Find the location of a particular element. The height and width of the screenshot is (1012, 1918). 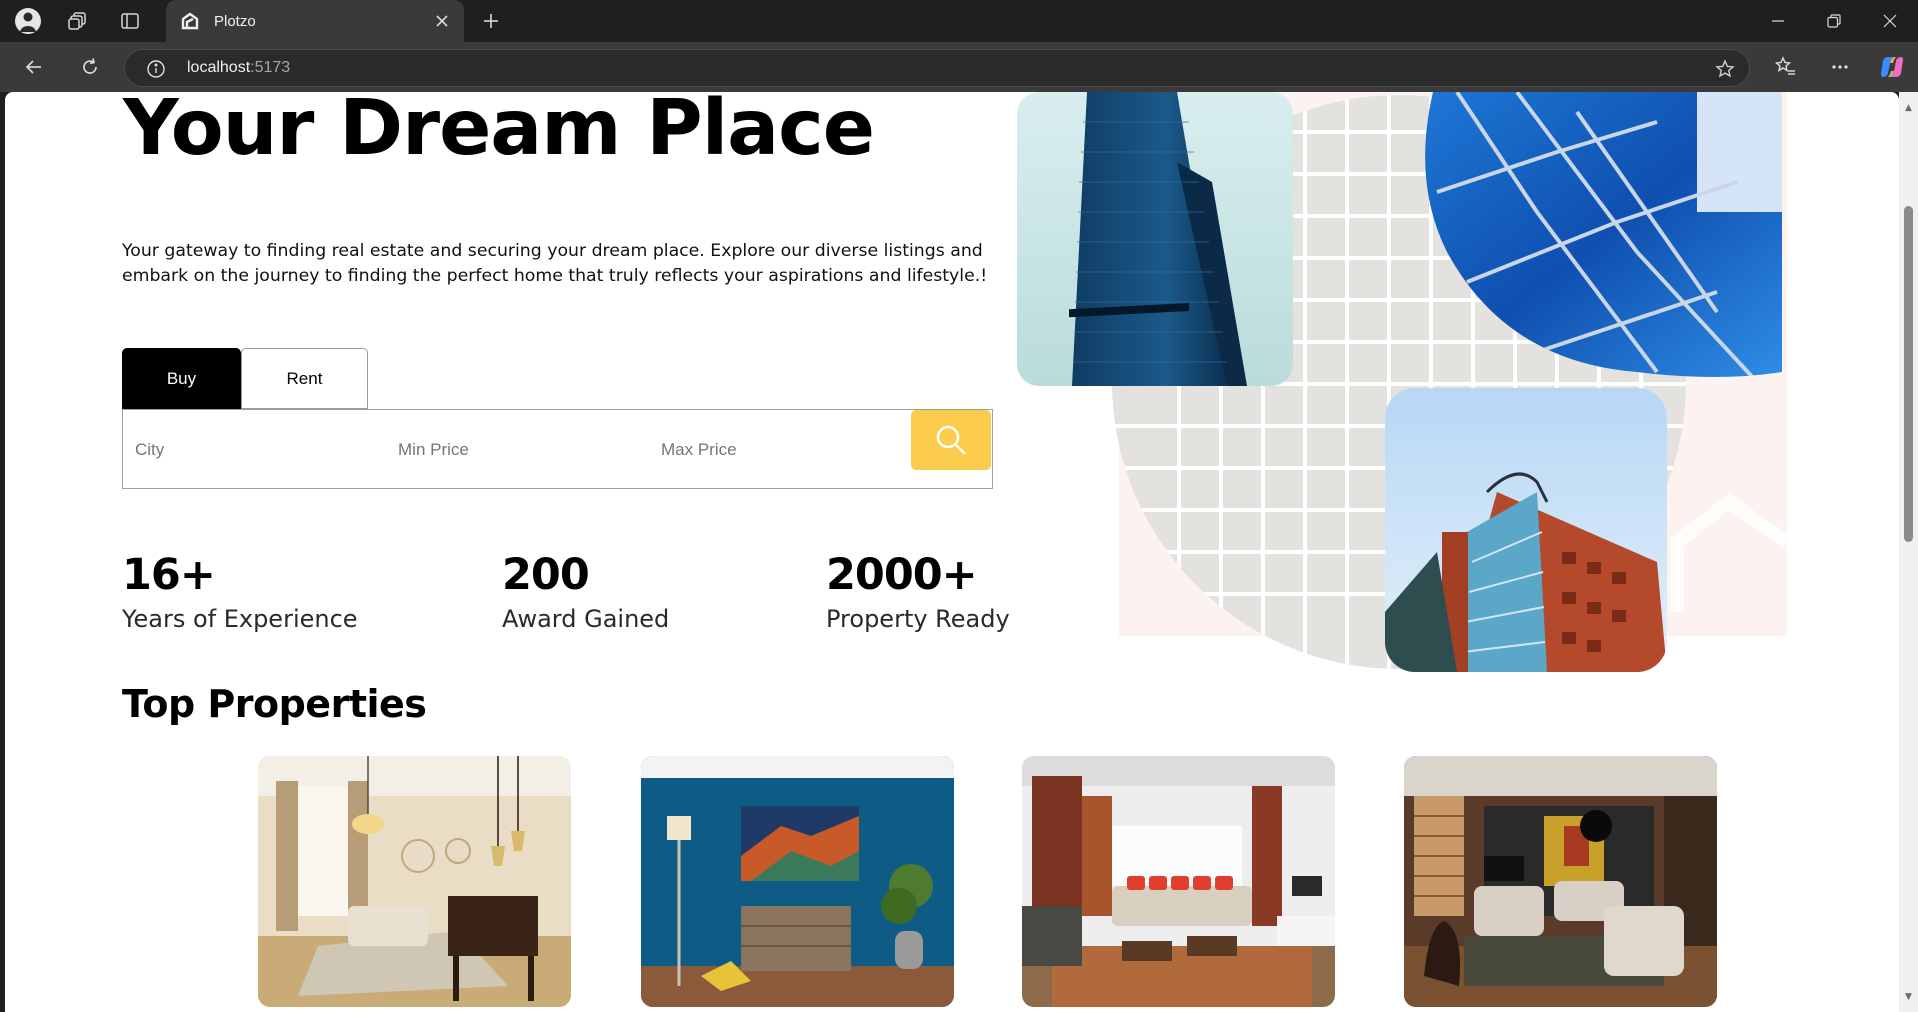

profile-avatar-icon is located at coordinates (28, 21).